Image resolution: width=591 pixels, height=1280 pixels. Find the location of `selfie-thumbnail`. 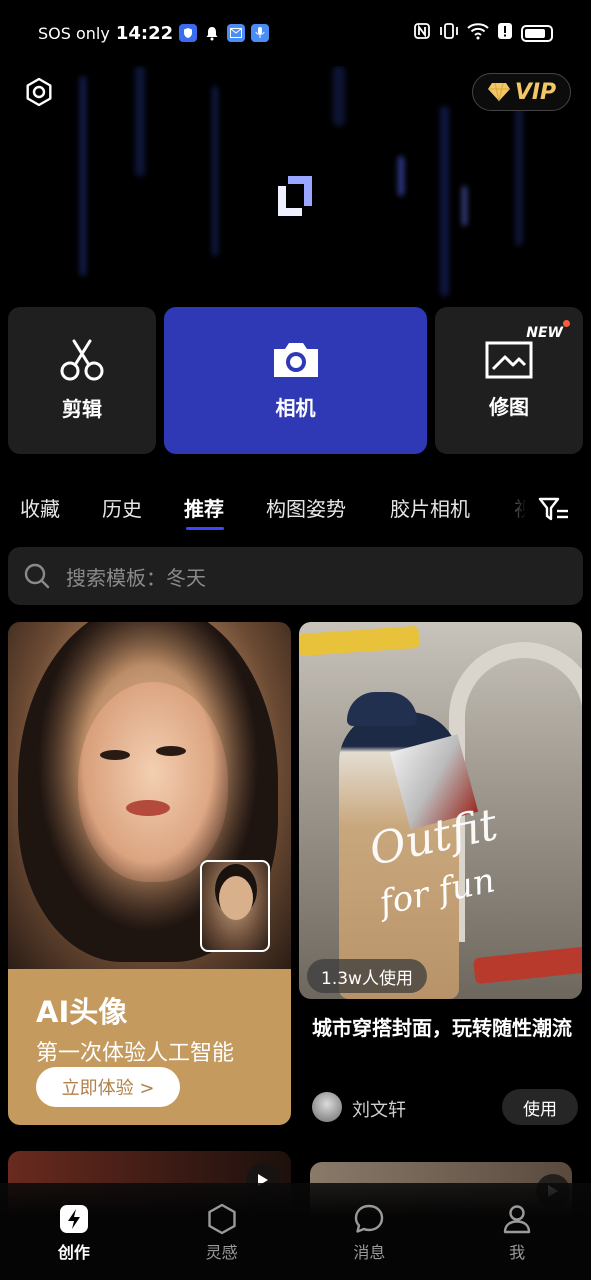

selfie-thumbnail is located at coordinates (235, 906).